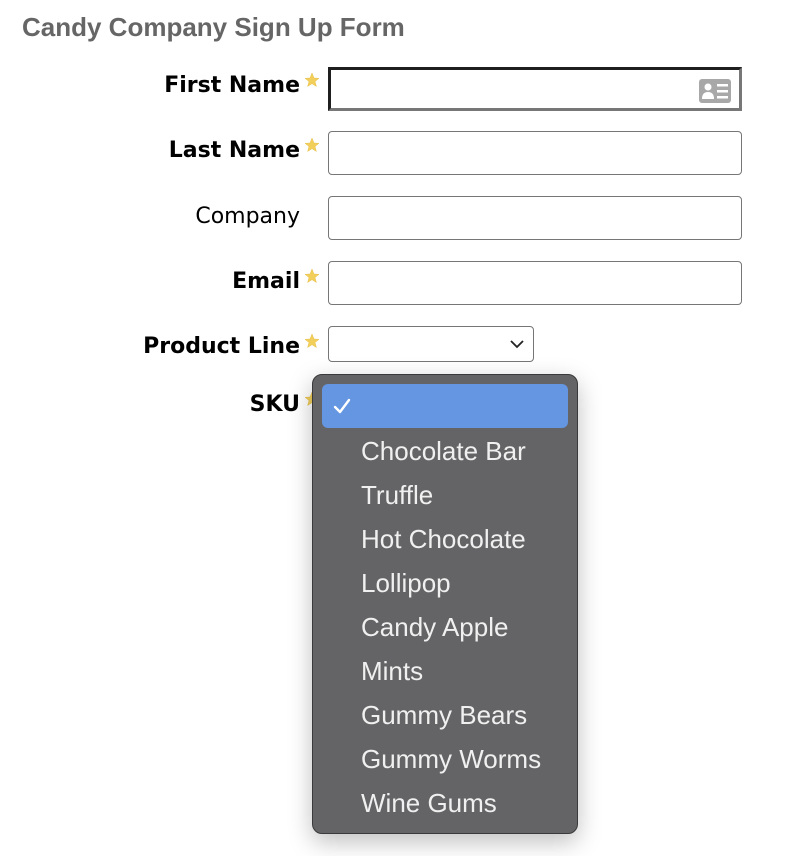  What do you see at coordinates (445, 803) in the screenshot?
I see `sku-option: Wine Gums` at bounding box center [445, 803].